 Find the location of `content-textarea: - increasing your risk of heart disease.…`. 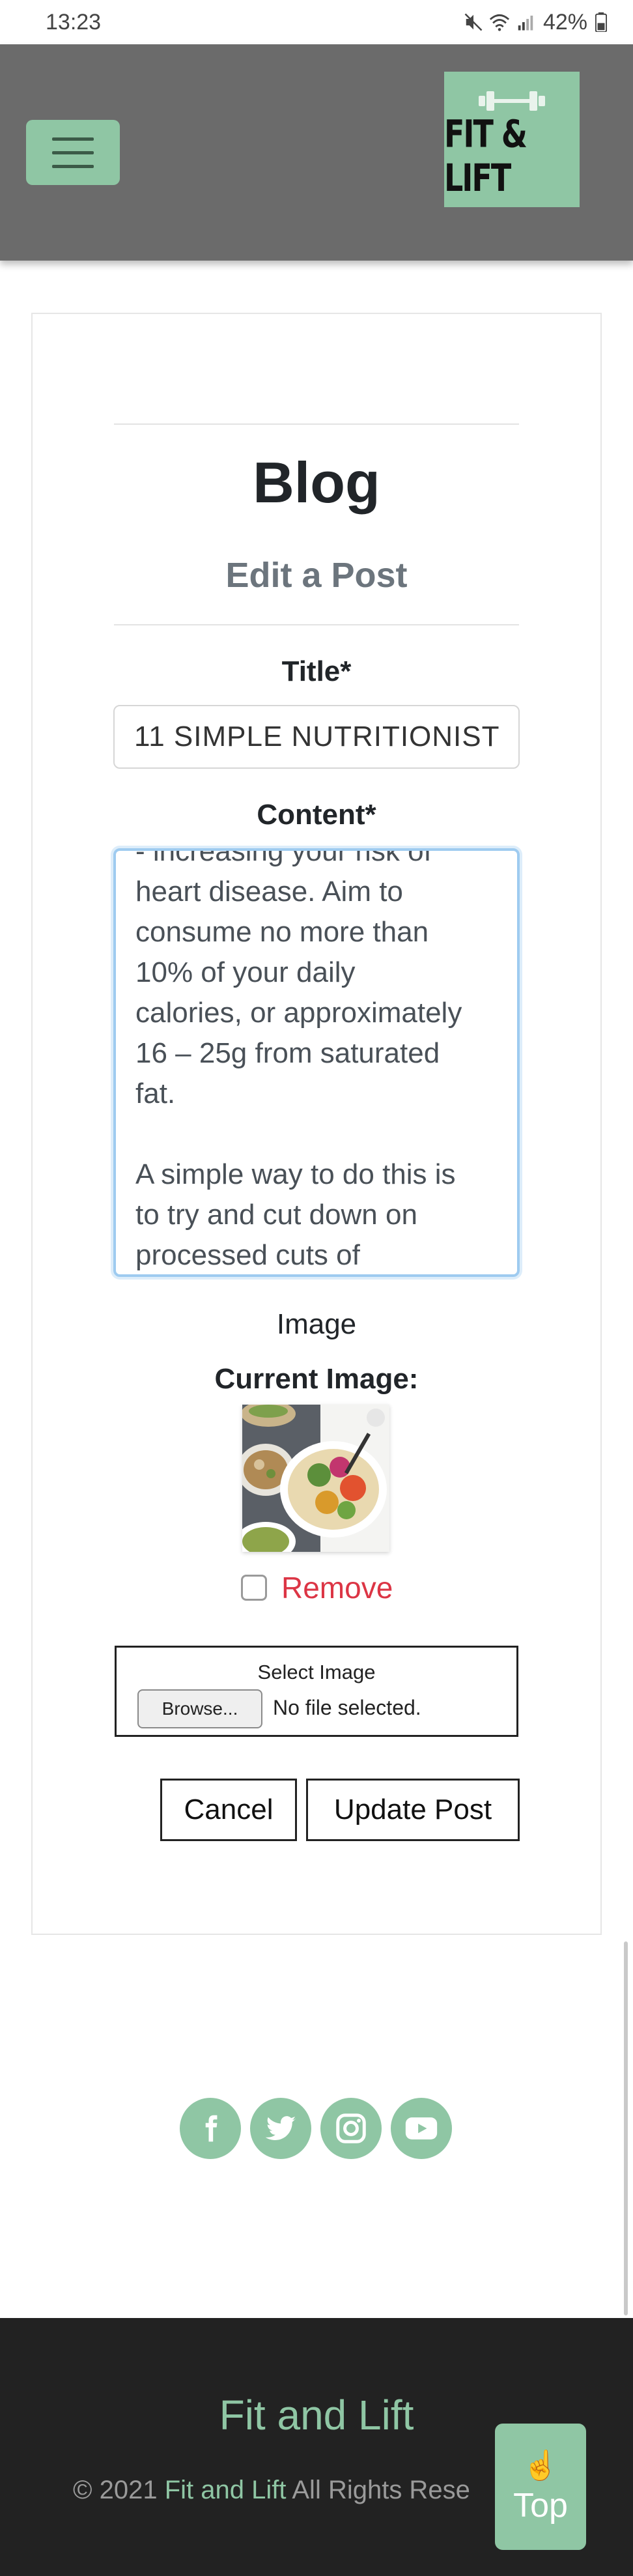

content-textarea: - increasing your risk of heart disease.… is located at coordinates (316, 1062).